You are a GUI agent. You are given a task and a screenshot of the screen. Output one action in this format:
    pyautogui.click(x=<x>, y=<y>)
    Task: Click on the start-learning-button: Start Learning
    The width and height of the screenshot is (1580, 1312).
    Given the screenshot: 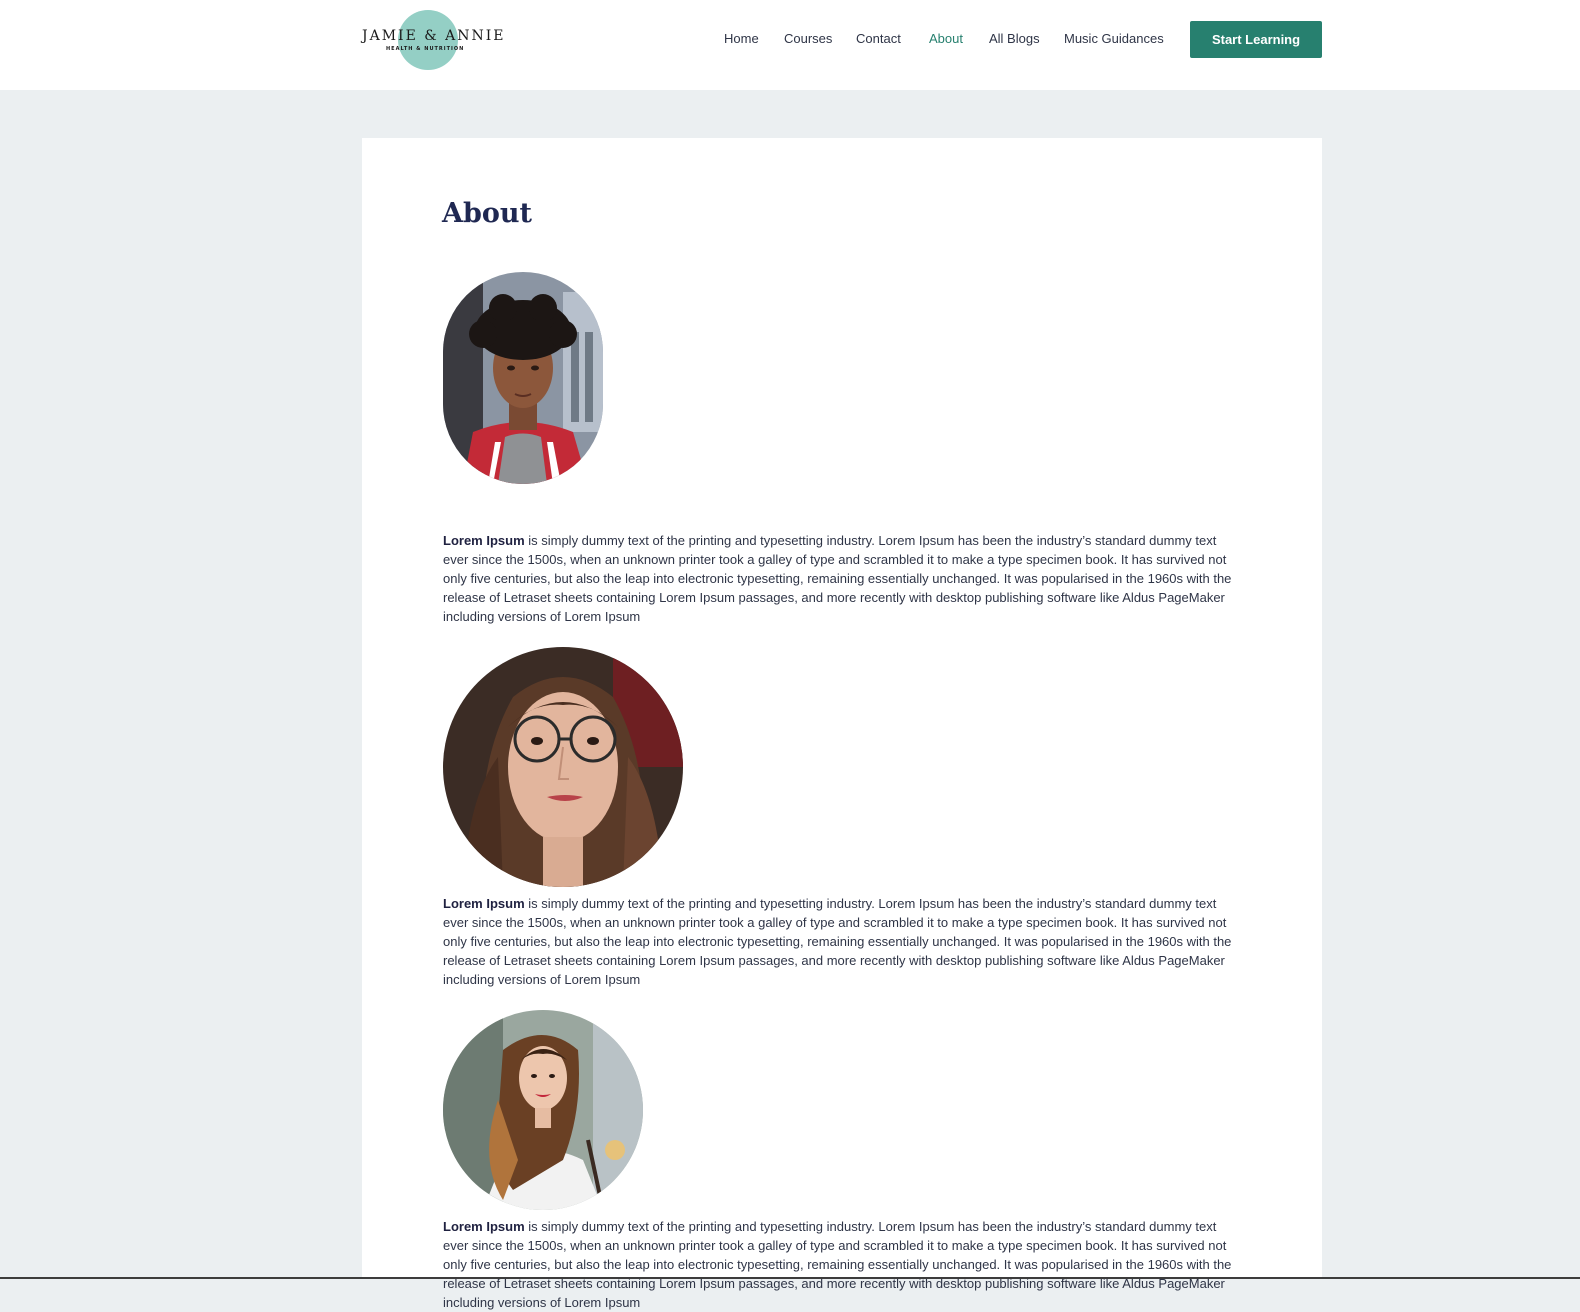 What is the action you would take?
    pyautogui.click(x=1256, y=39)
    